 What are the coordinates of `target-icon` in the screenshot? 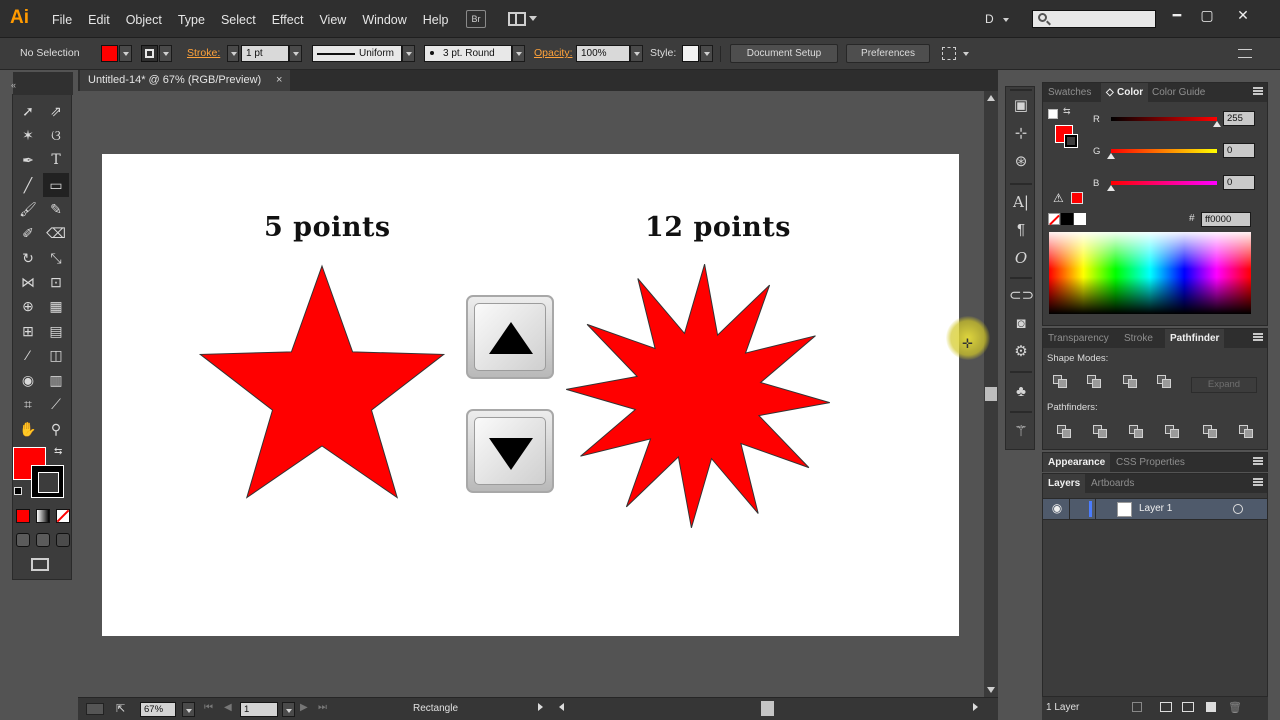 It's located at (1238, 509).